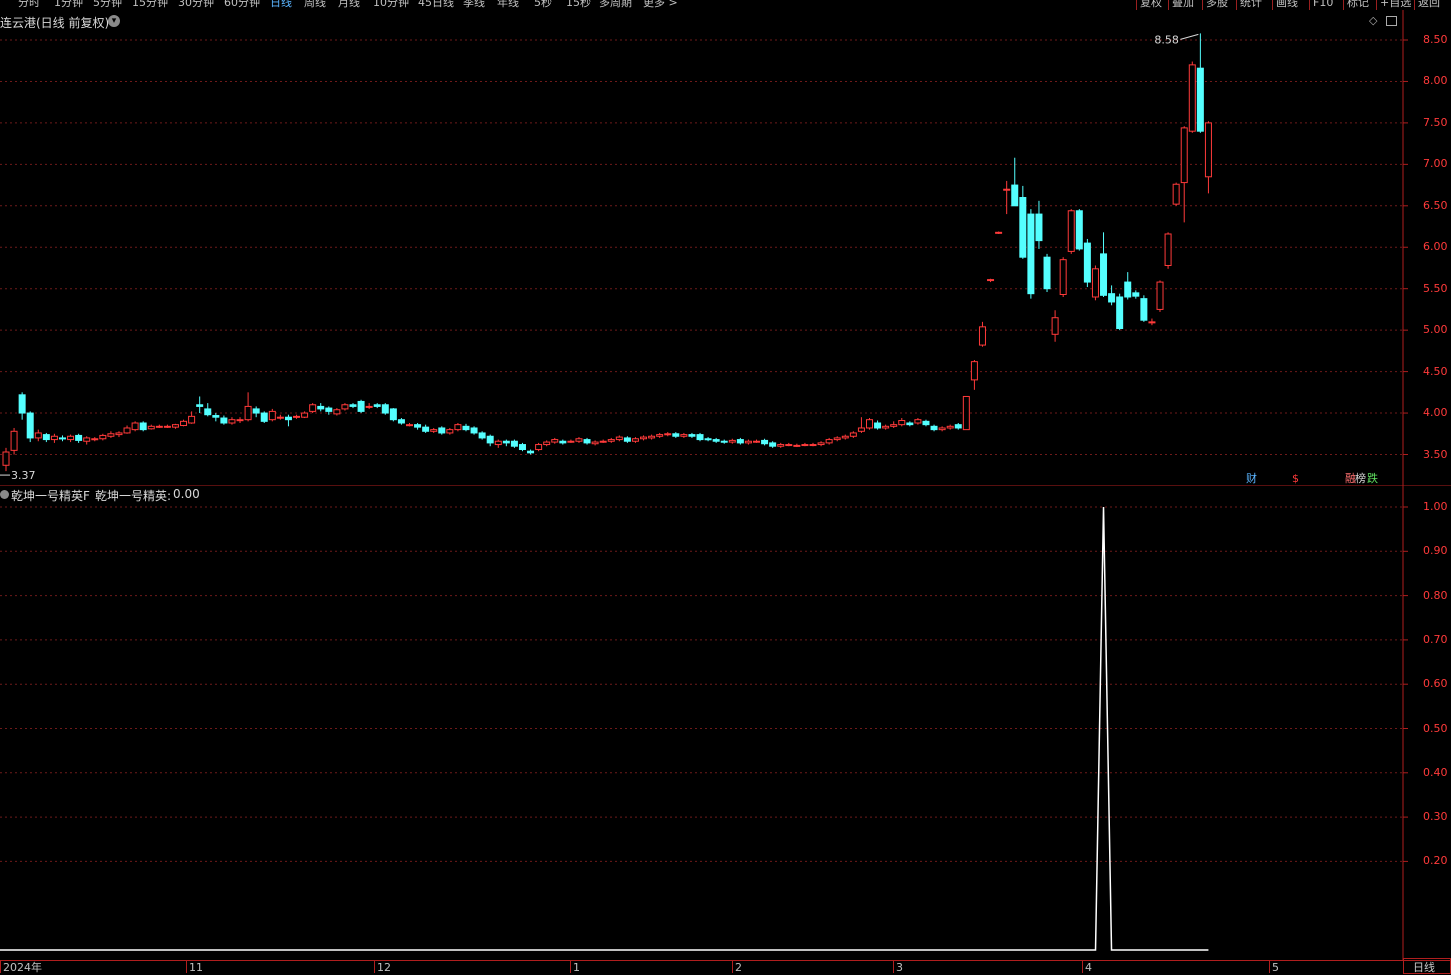 Image resolution: width=1451 pixels, height=975 pixels. What do you see at coordinates (150, 5) in the screenshot?
I see `period-tab-3: 15分钟` at bounding box center [150, 5].